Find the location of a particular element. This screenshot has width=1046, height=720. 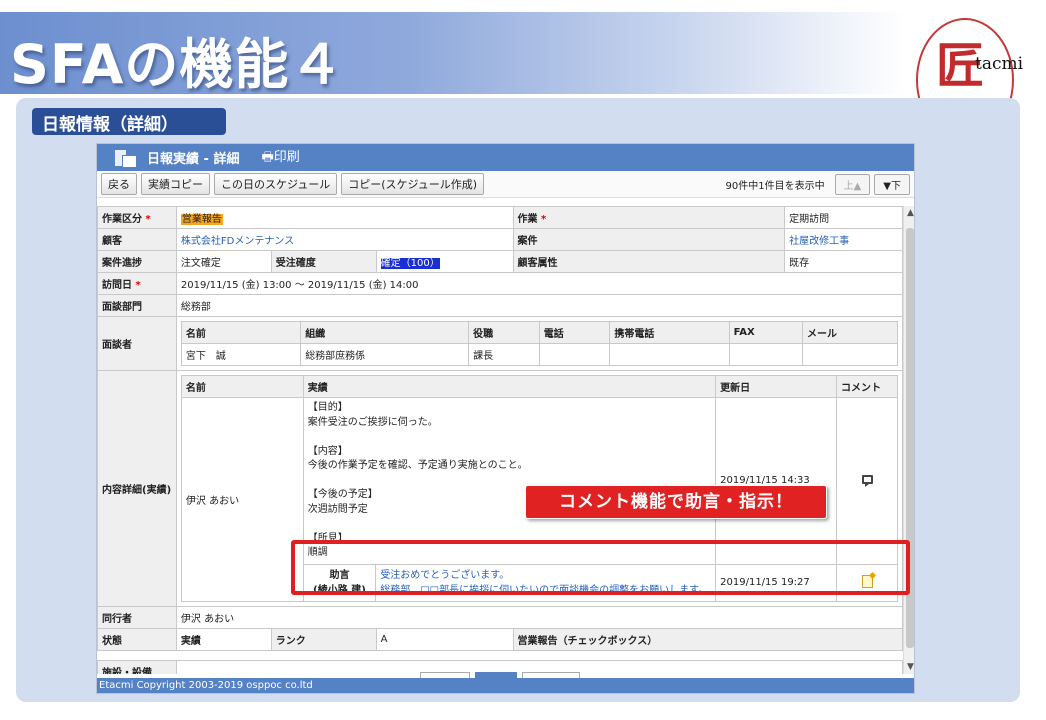

section-label: 日報情報（詳細） is located at coordinates (129, 121).